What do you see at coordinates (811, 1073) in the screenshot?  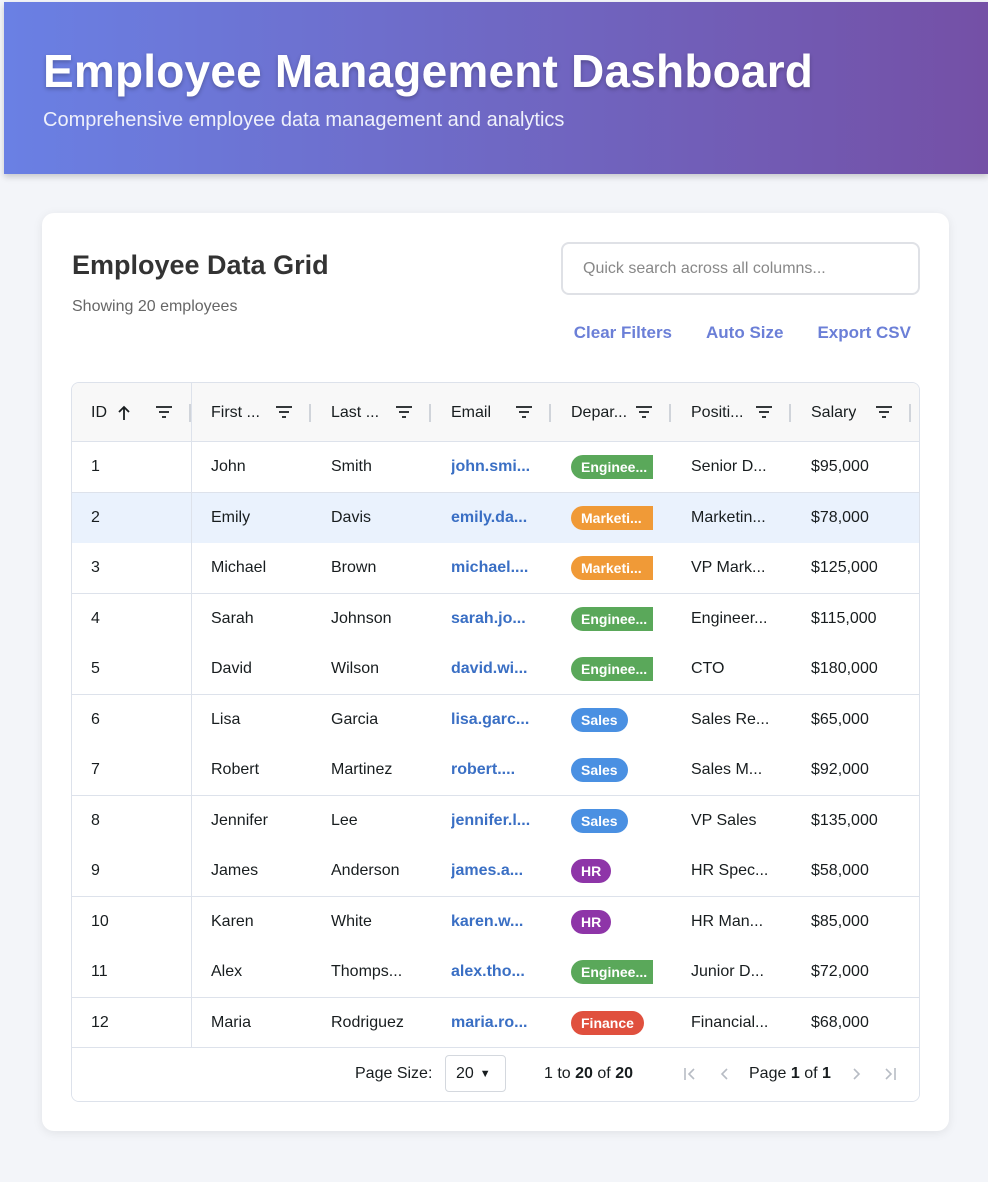 I see `page-of-word: of` at bounding box center [811, 1073].